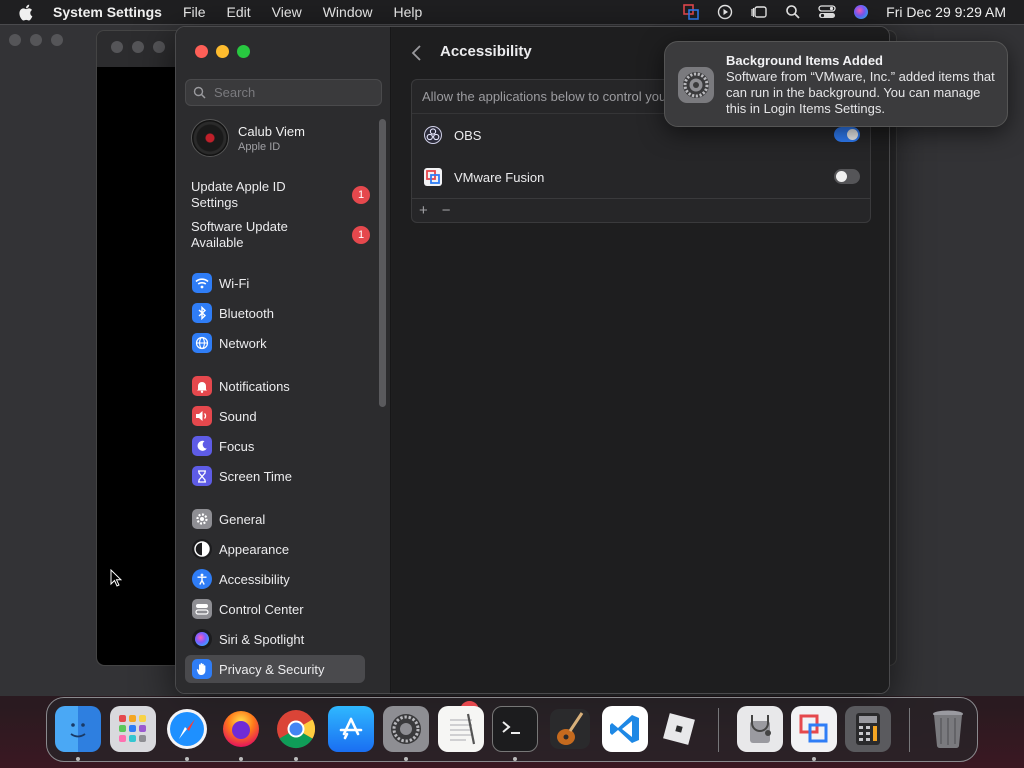 Image resolution: width=1024 pixels, height=768 pixels. I want to click on sidebar-item-focus: Focus, so click(275, 446).